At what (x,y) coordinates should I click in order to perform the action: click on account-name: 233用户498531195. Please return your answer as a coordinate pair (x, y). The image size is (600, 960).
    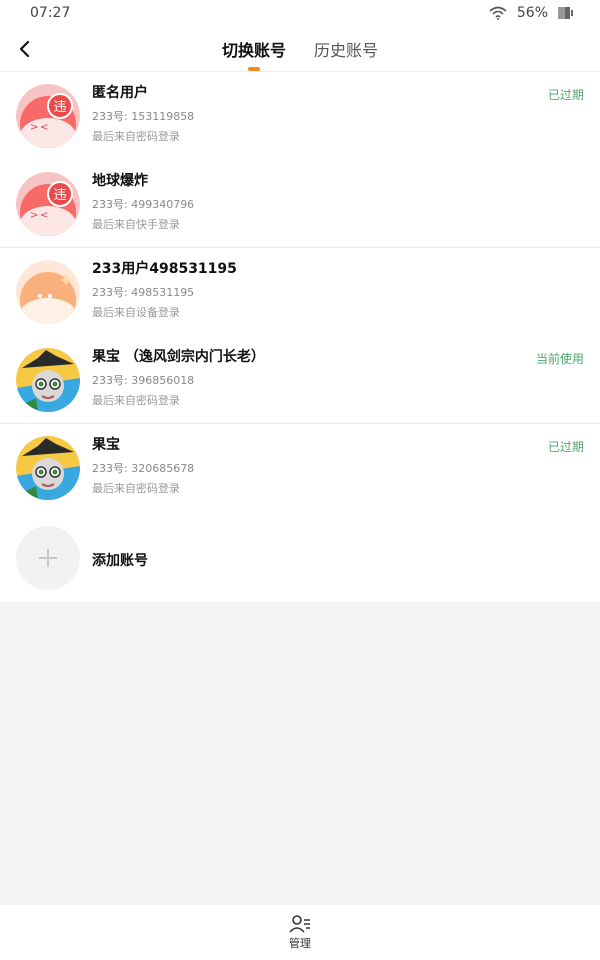
    Looking at the image, I should click on (164, 269).